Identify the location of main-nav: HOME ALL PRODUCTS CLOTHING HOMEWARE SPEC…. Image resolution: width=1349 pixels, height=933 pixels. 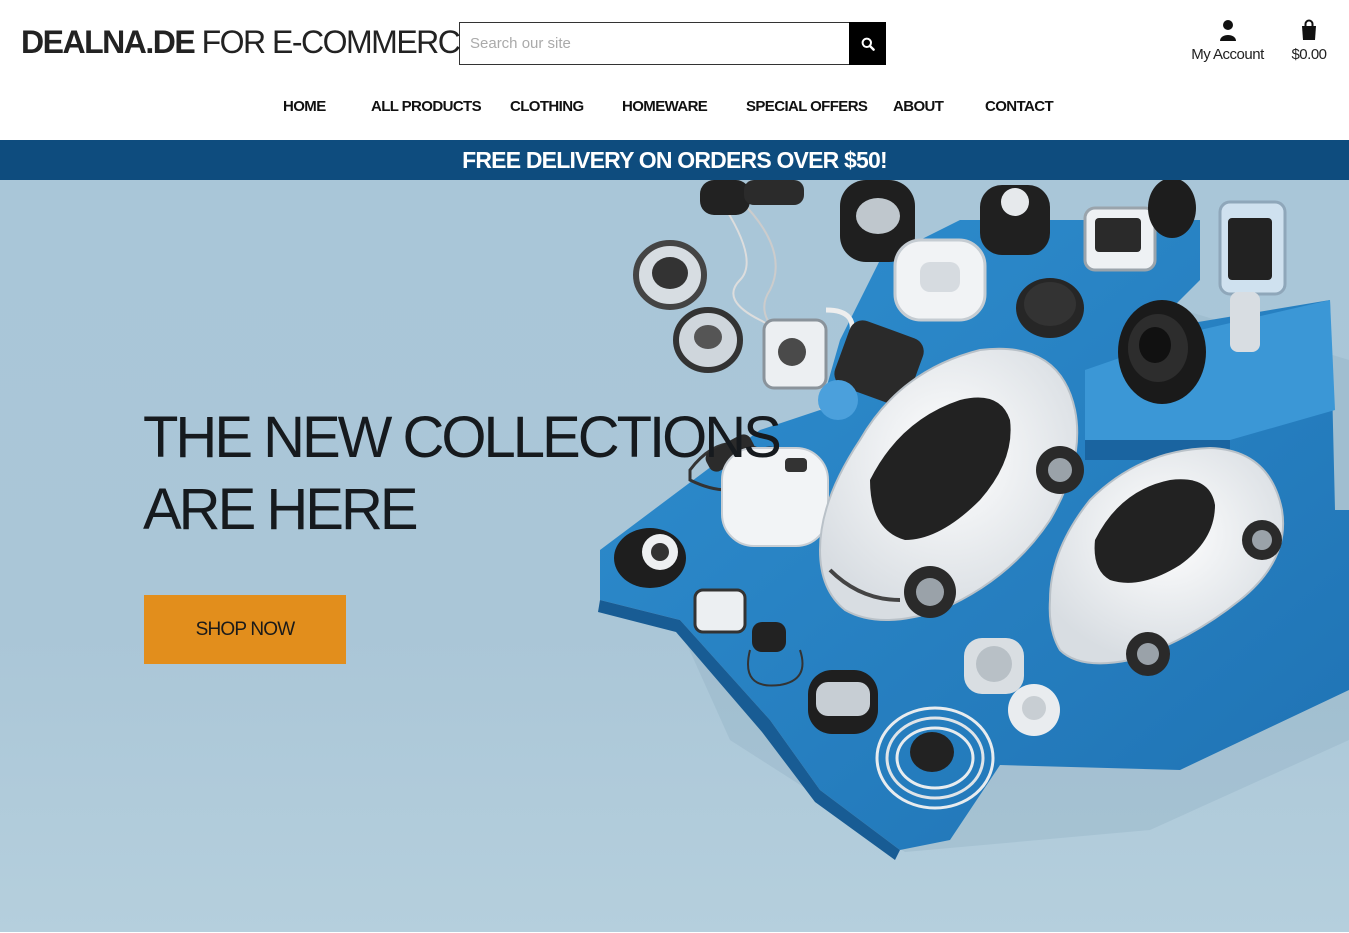
(674, 110).